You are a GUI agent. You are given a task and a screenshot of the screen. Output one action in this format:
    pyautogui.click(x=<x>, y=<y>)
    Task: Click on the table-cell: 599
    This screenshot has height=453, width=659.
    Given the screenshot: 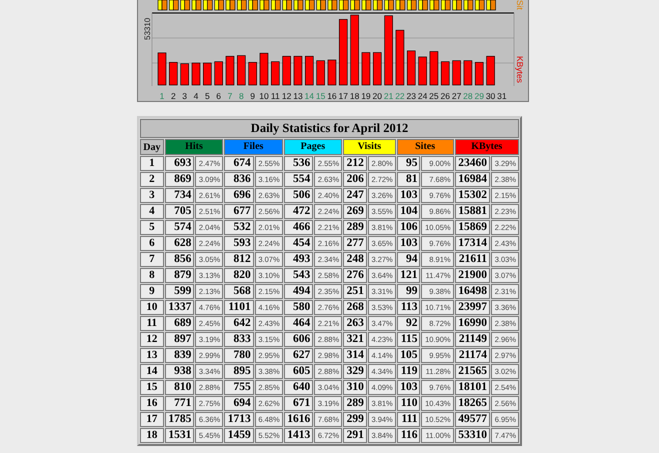 What is the action you would take?
    pyautogui.click(x=179, y=291)
    